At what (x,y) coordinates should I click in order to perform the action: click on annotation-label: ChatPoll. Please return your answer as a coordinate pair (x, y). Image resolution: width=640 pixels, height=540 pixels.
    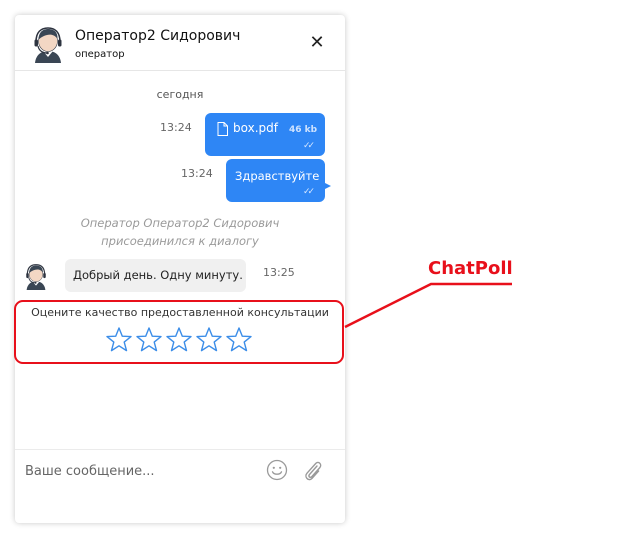
    Looking at the image, I should click on (470, 268).